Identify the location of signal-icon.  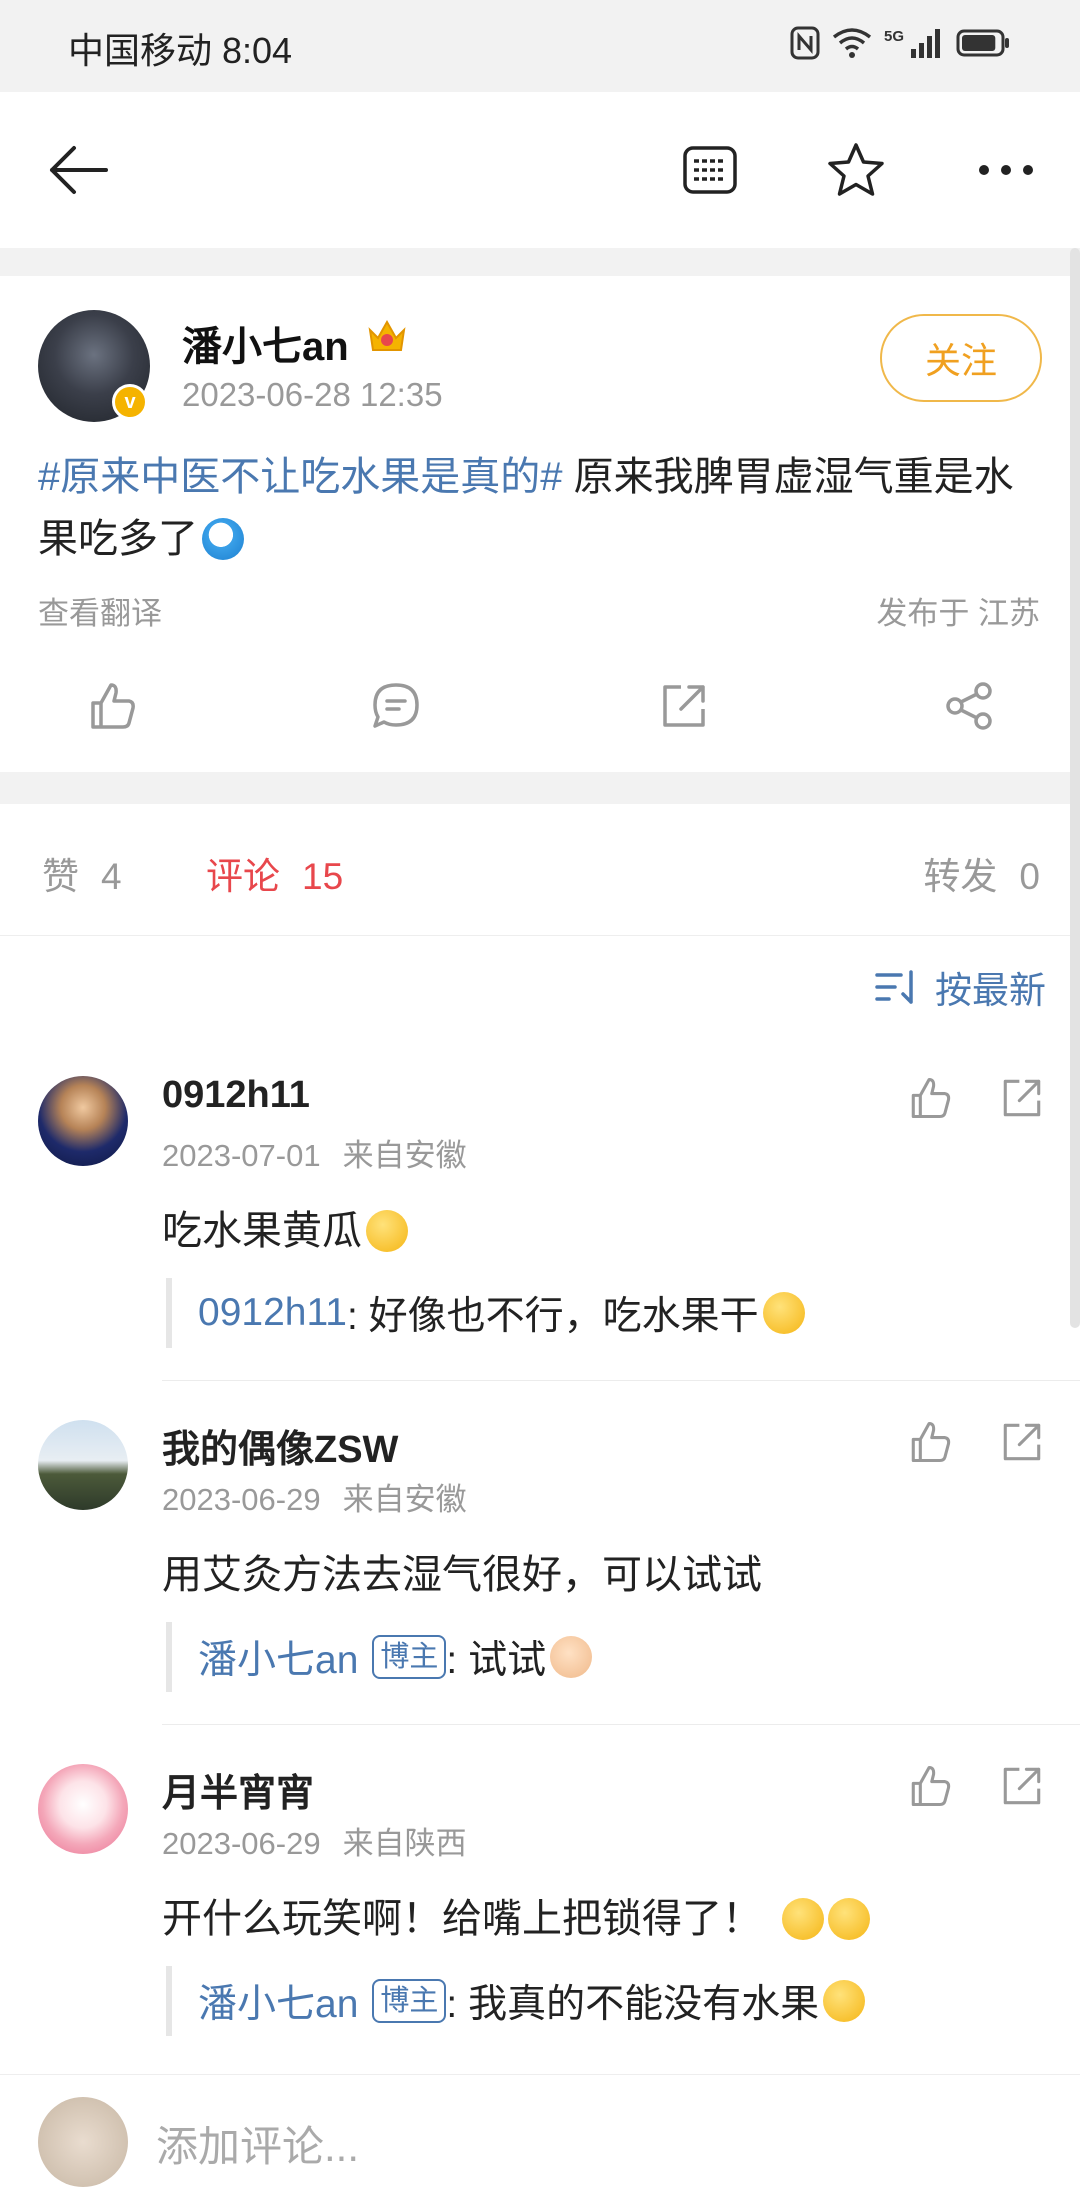
(925, 43).